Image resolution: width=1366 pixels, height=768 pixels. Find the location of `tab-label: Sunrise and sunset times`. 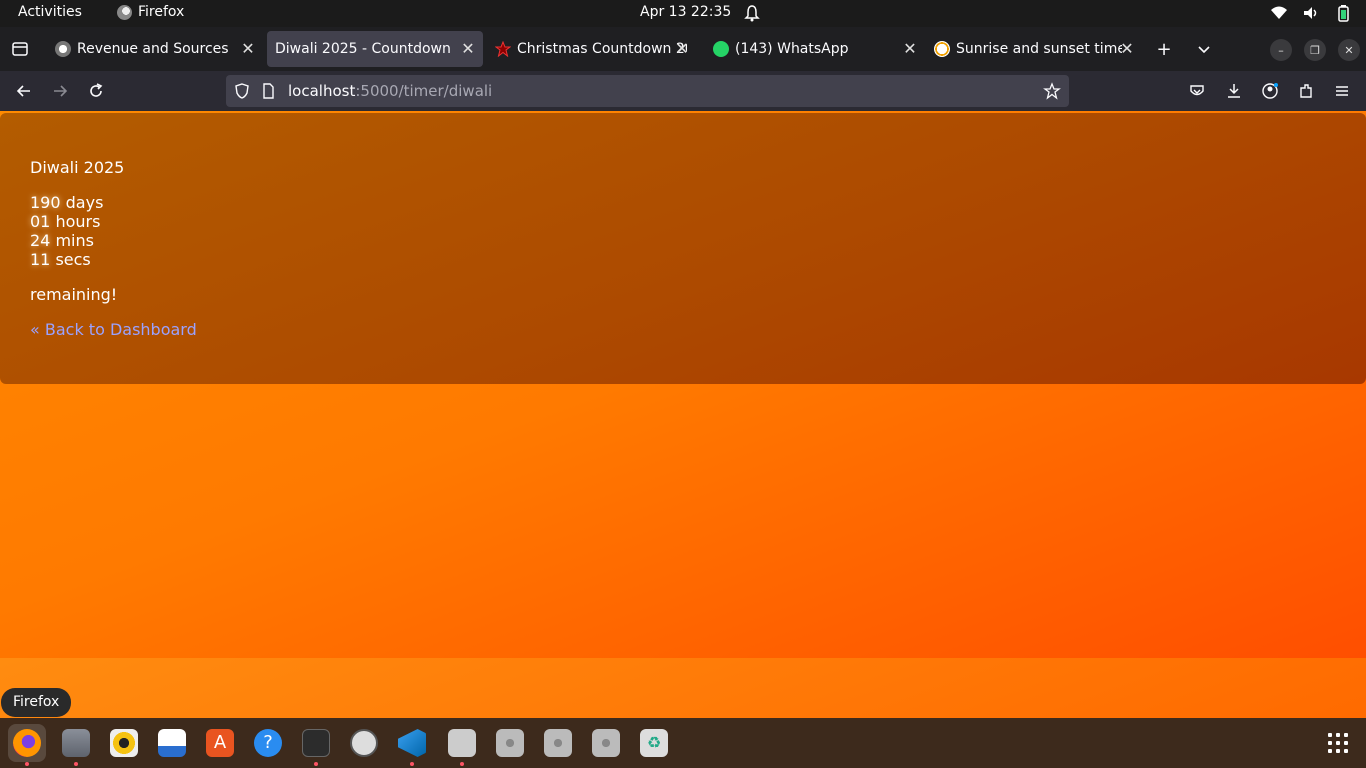

tab-label: Sunrise and sunset times is located at coordinates (1039, 49).